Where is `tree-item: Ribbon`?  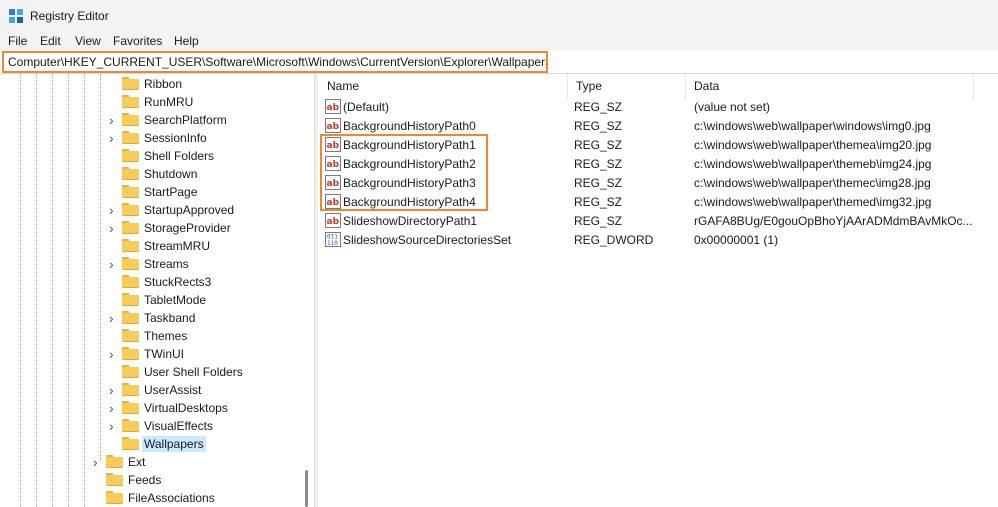
tree-item: Ribbon is located at coordinates (150, 84).